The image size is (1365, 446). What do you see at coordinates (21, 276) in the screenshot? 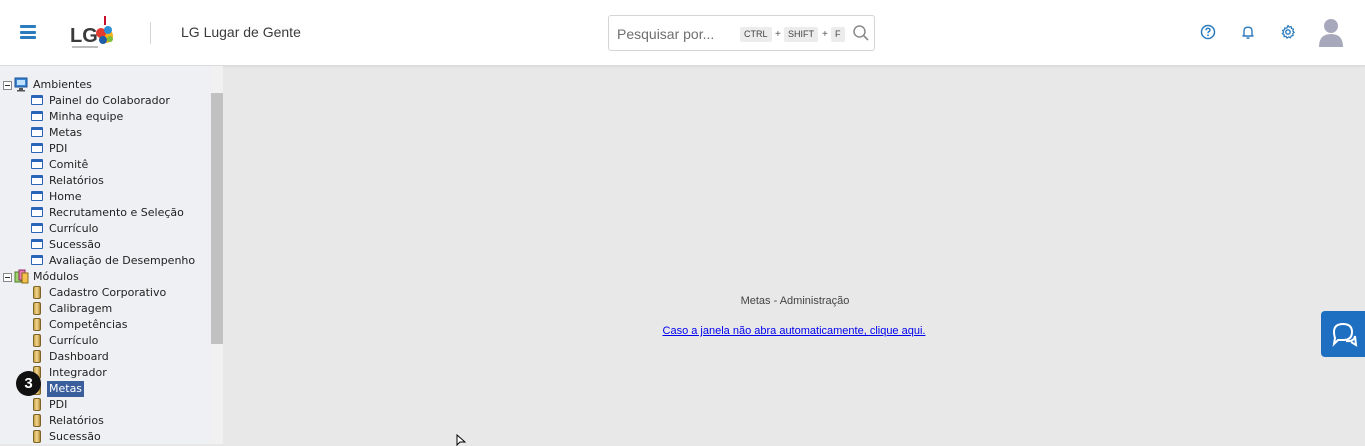
I see `modules-icon` at bounding box center [21, 276].